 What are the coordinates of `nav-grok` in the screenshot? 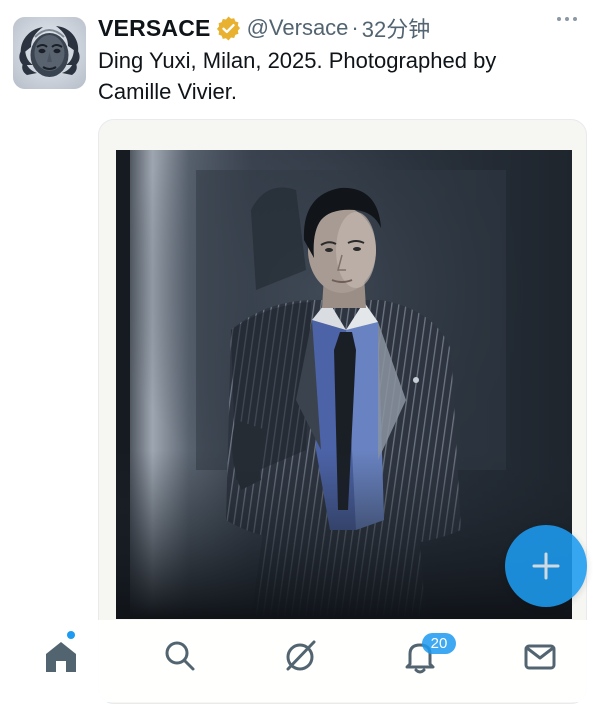 It's located at (300, 656).